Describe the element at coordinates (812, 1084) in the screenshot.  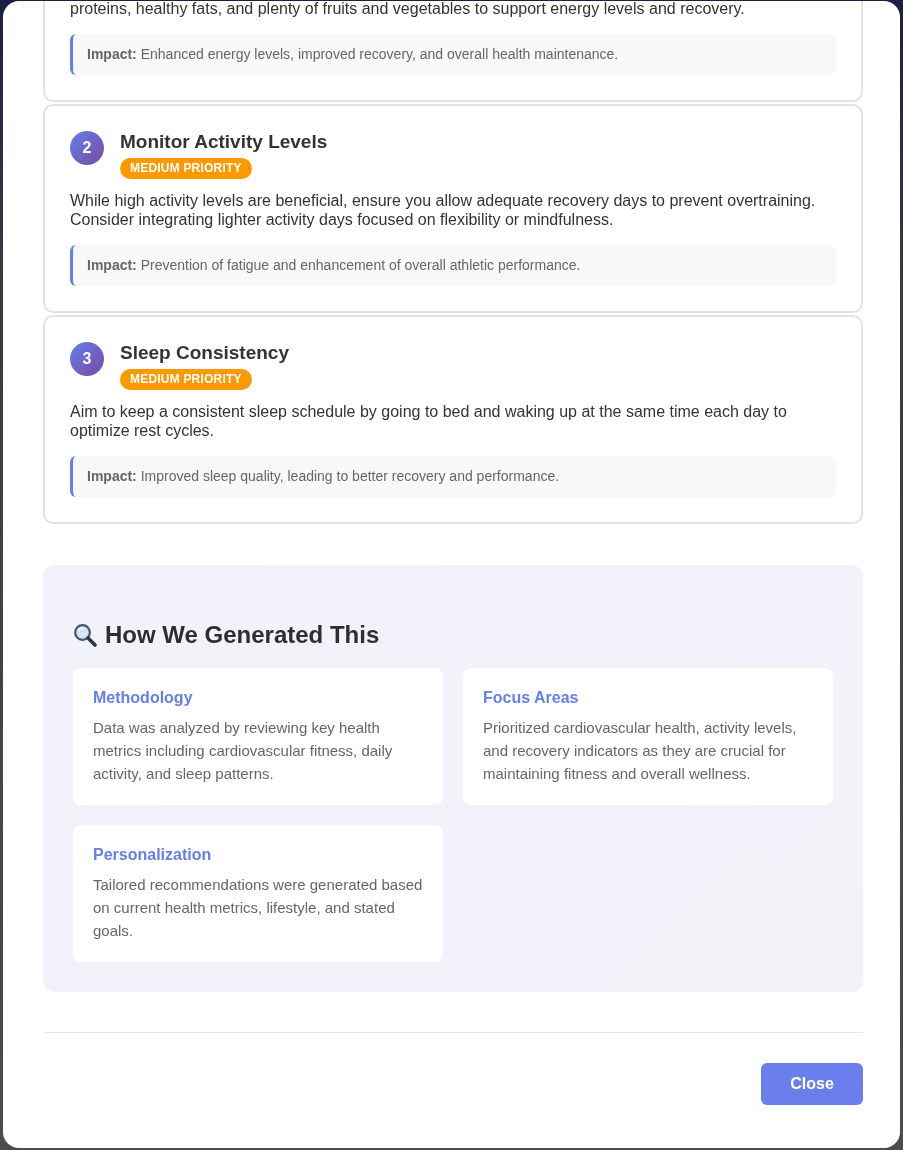
I see `close-button: Close` at that location.